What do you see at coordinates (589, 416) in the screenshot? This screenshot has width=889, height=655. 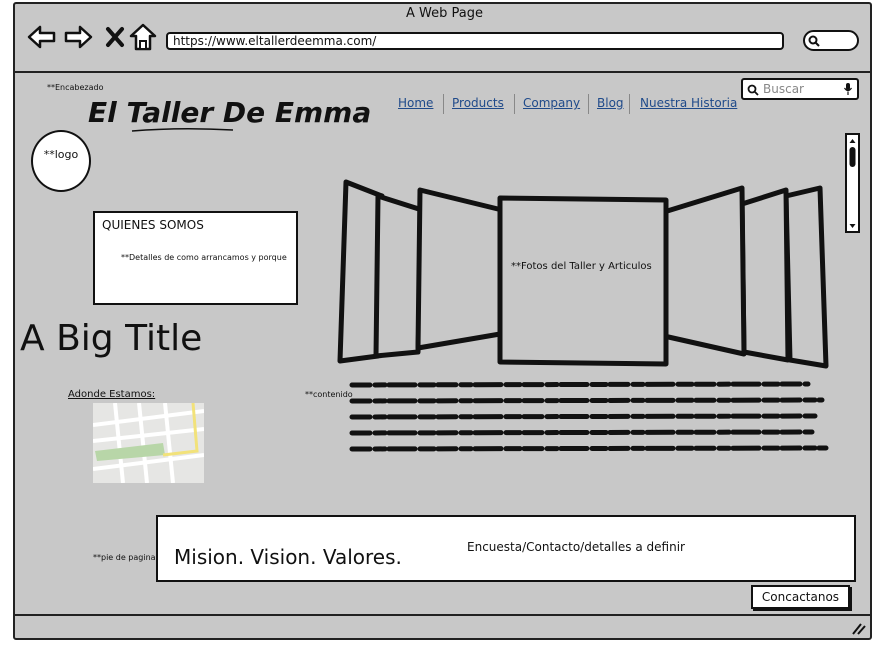 I see `placeholder-text-block` at bounding box center [589, 416].